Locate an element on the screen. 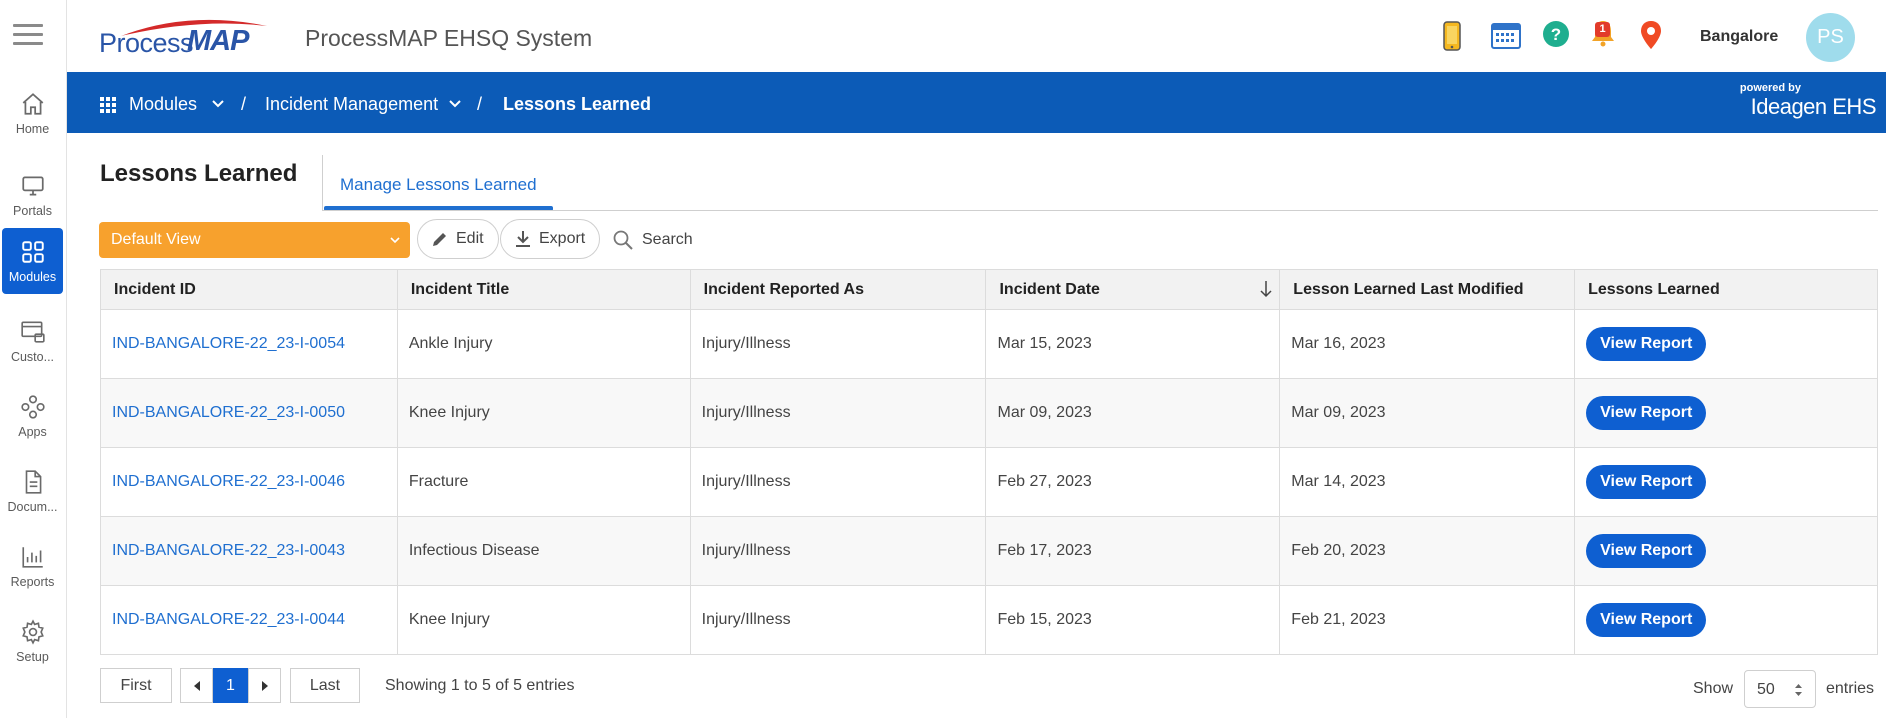 Image resolution: width=1886 pixels, height=718 pixels. sort-updown-icon is located at coordinates (1798, 690).